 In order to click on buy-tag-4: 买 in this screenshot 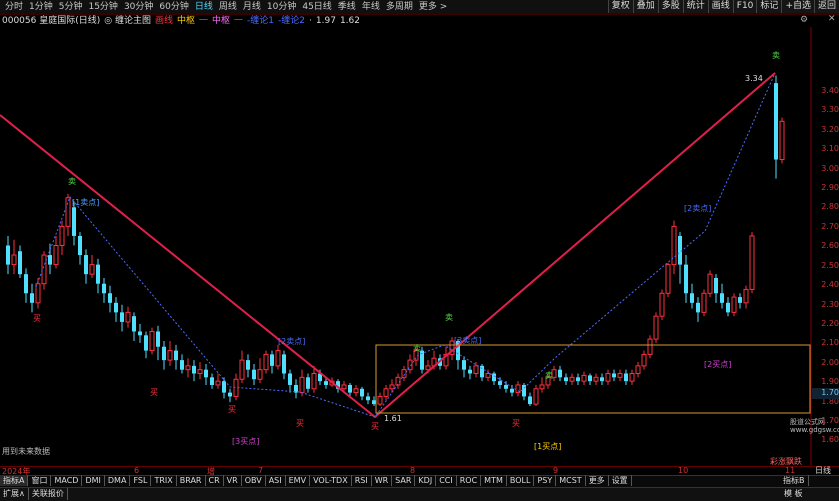, I will do `click(300, 423)`.